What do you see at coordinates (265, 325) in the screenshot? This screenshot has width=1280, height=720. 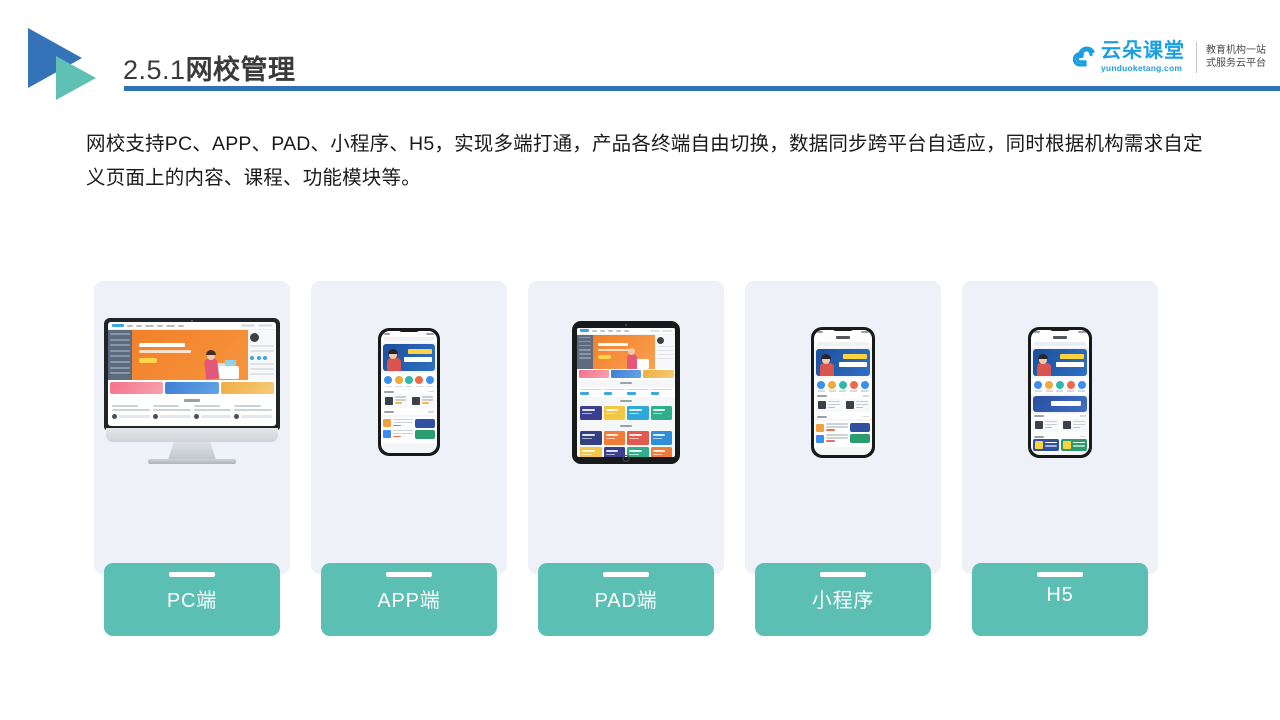 I see `pc-action-pill` at bounding box center [265, 325].